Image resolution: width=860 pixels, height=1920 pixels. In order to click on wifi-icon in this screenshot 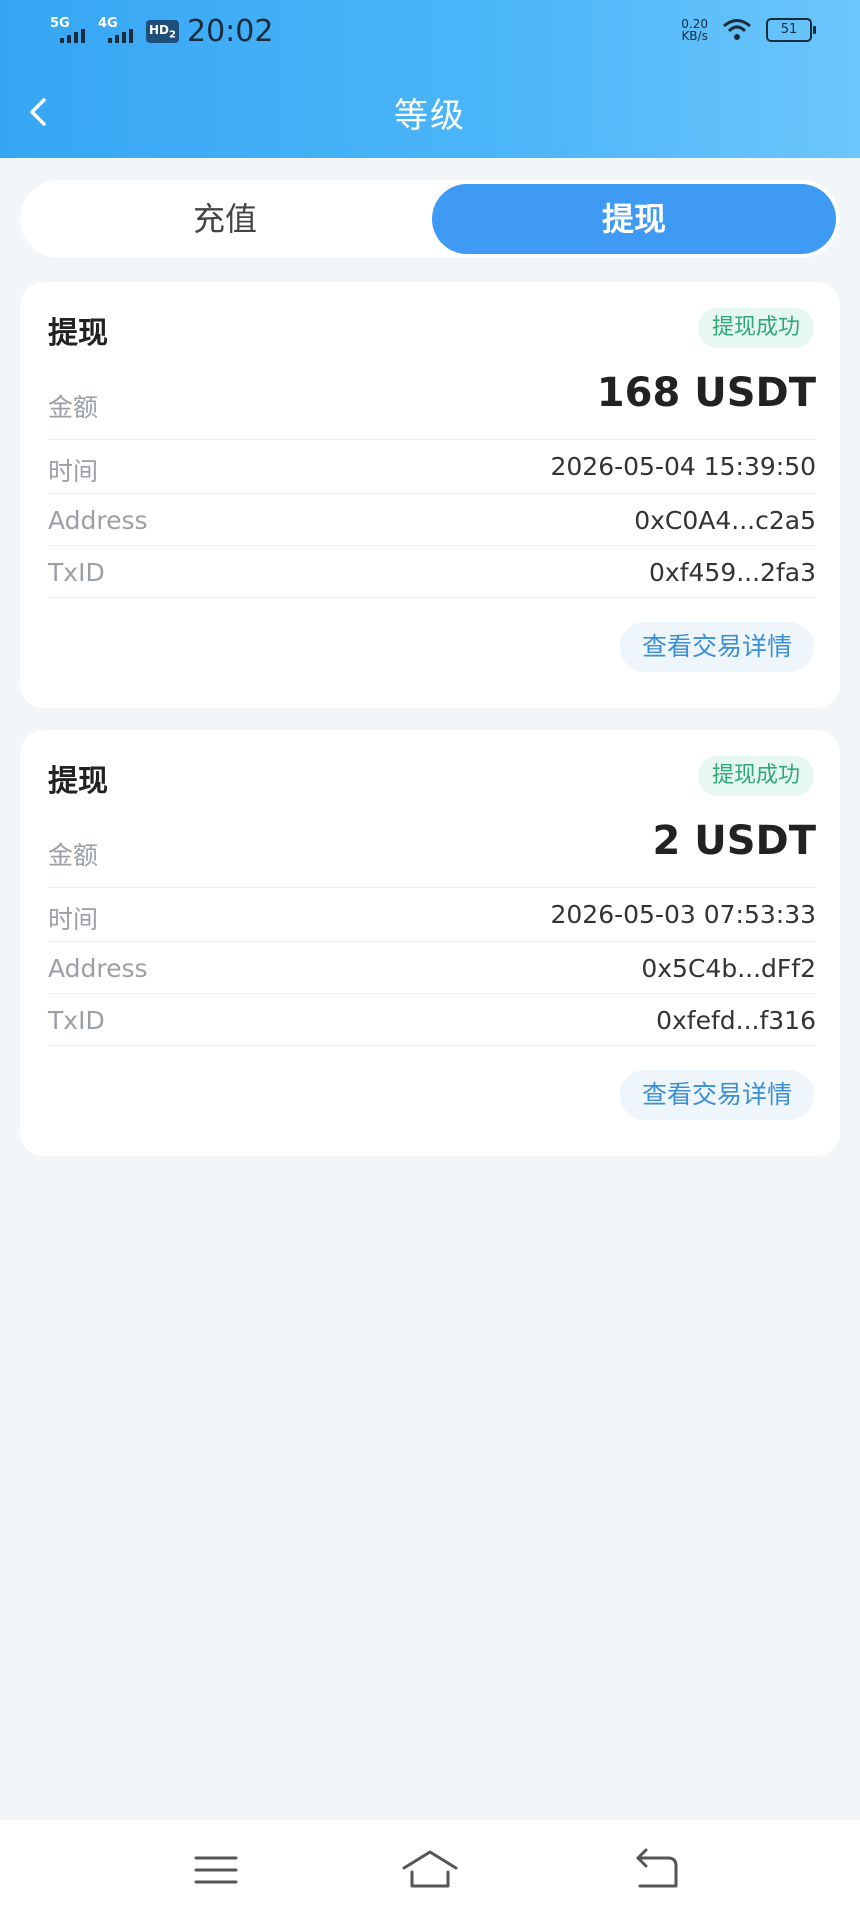, I will do `click(737, 29)`.